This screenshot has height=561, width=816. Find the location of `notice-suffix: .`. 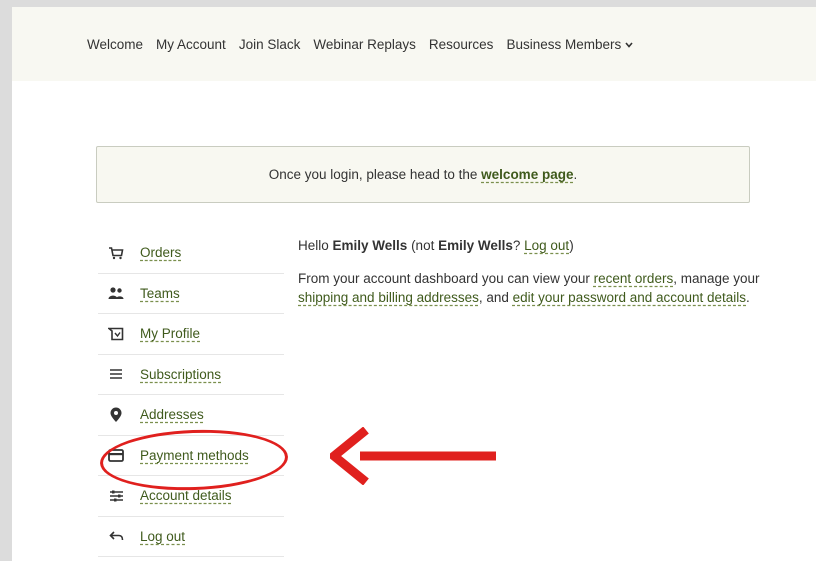

notice-suffix: . is located at coordinates (575, 174).